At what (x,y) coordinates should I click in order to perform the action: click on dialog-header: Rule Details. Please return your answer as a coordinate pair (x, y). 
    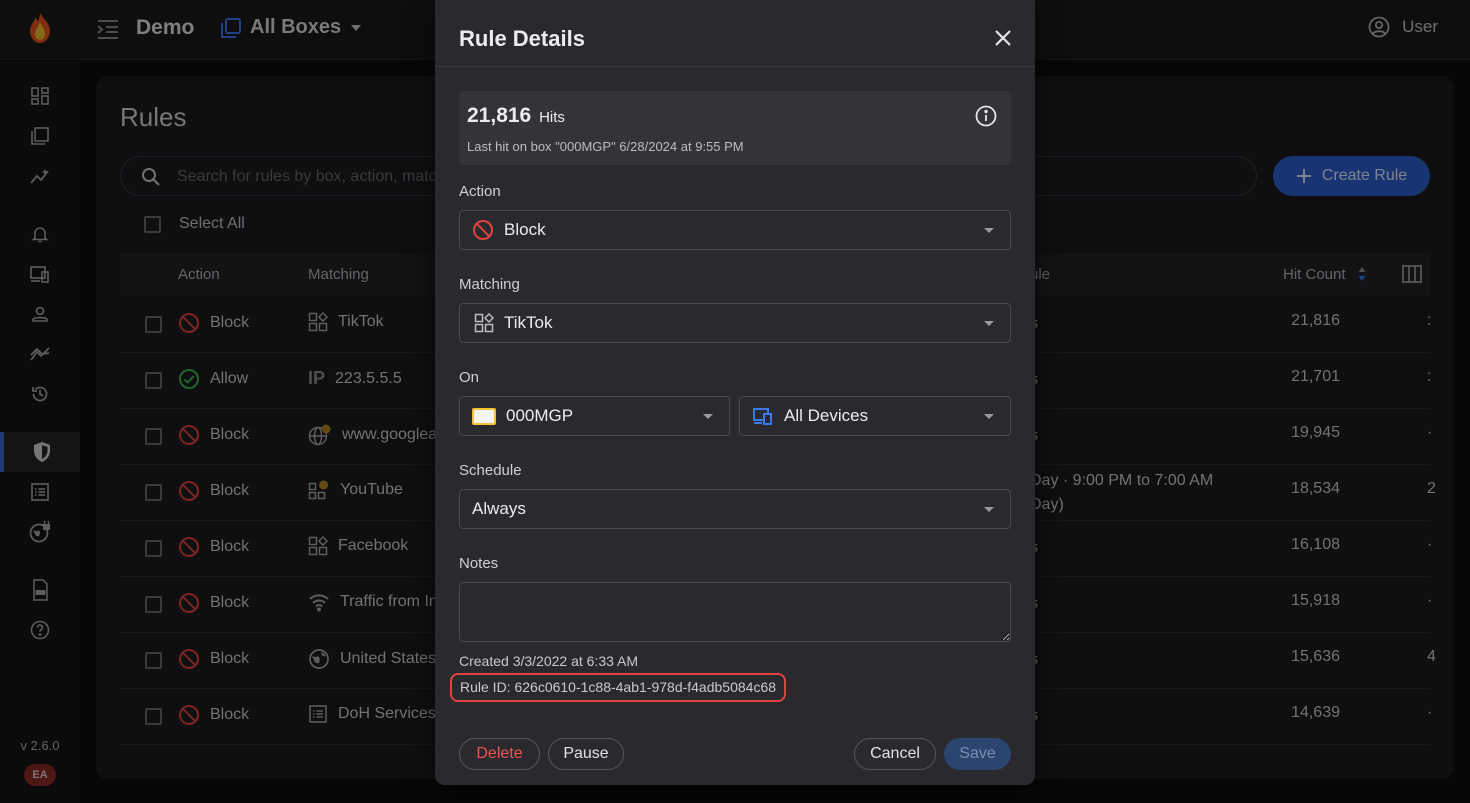
    Looking at the image, I should click on (735, 33).